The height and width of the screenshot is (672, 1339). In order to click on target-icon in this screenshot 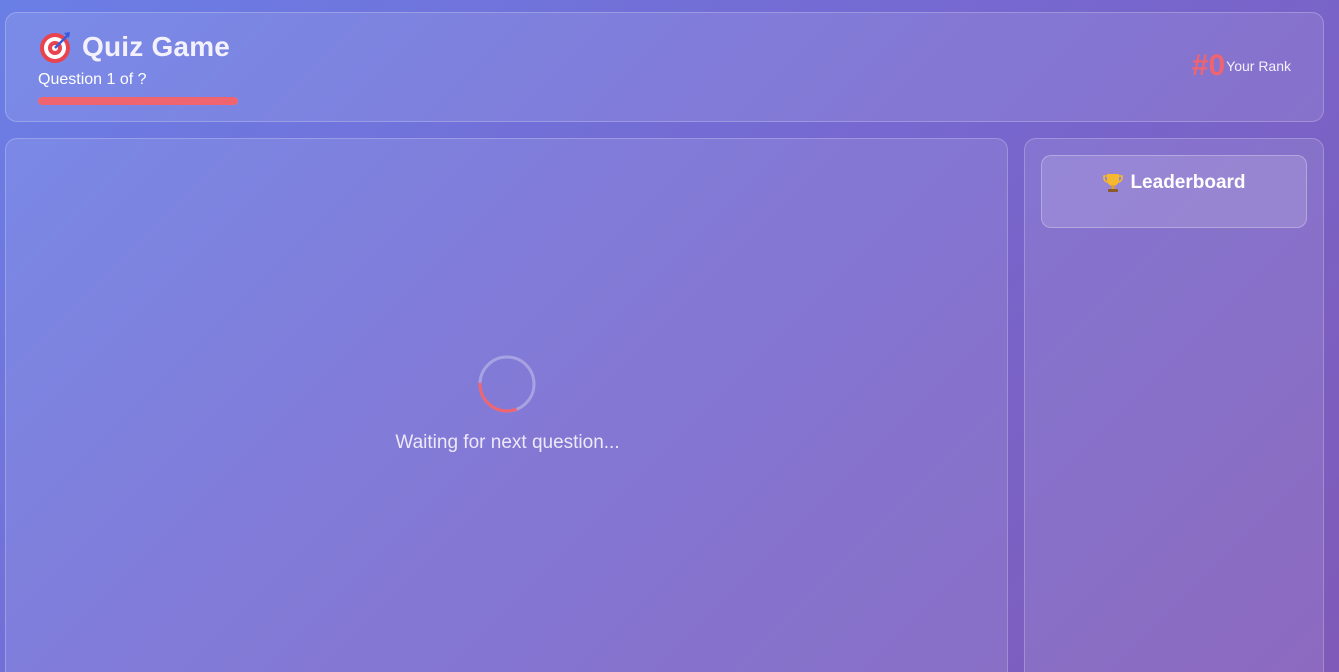, I will do `click(55, 47)`.